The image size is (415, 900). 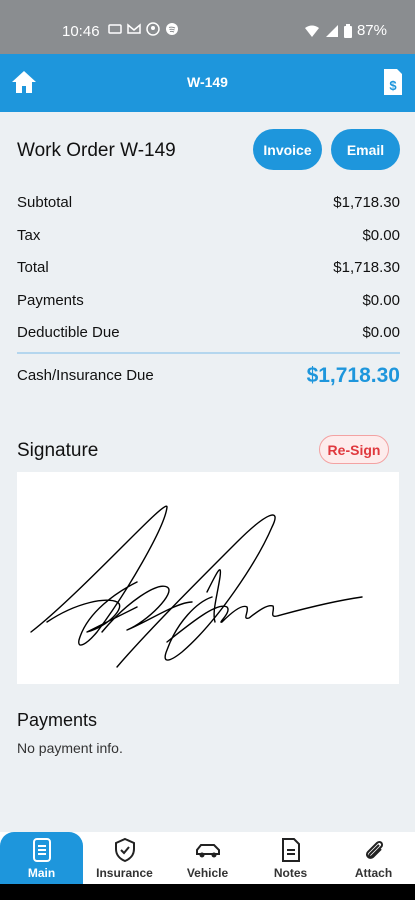 I want to click on shield-check-icon, so click(x=124, y=850).